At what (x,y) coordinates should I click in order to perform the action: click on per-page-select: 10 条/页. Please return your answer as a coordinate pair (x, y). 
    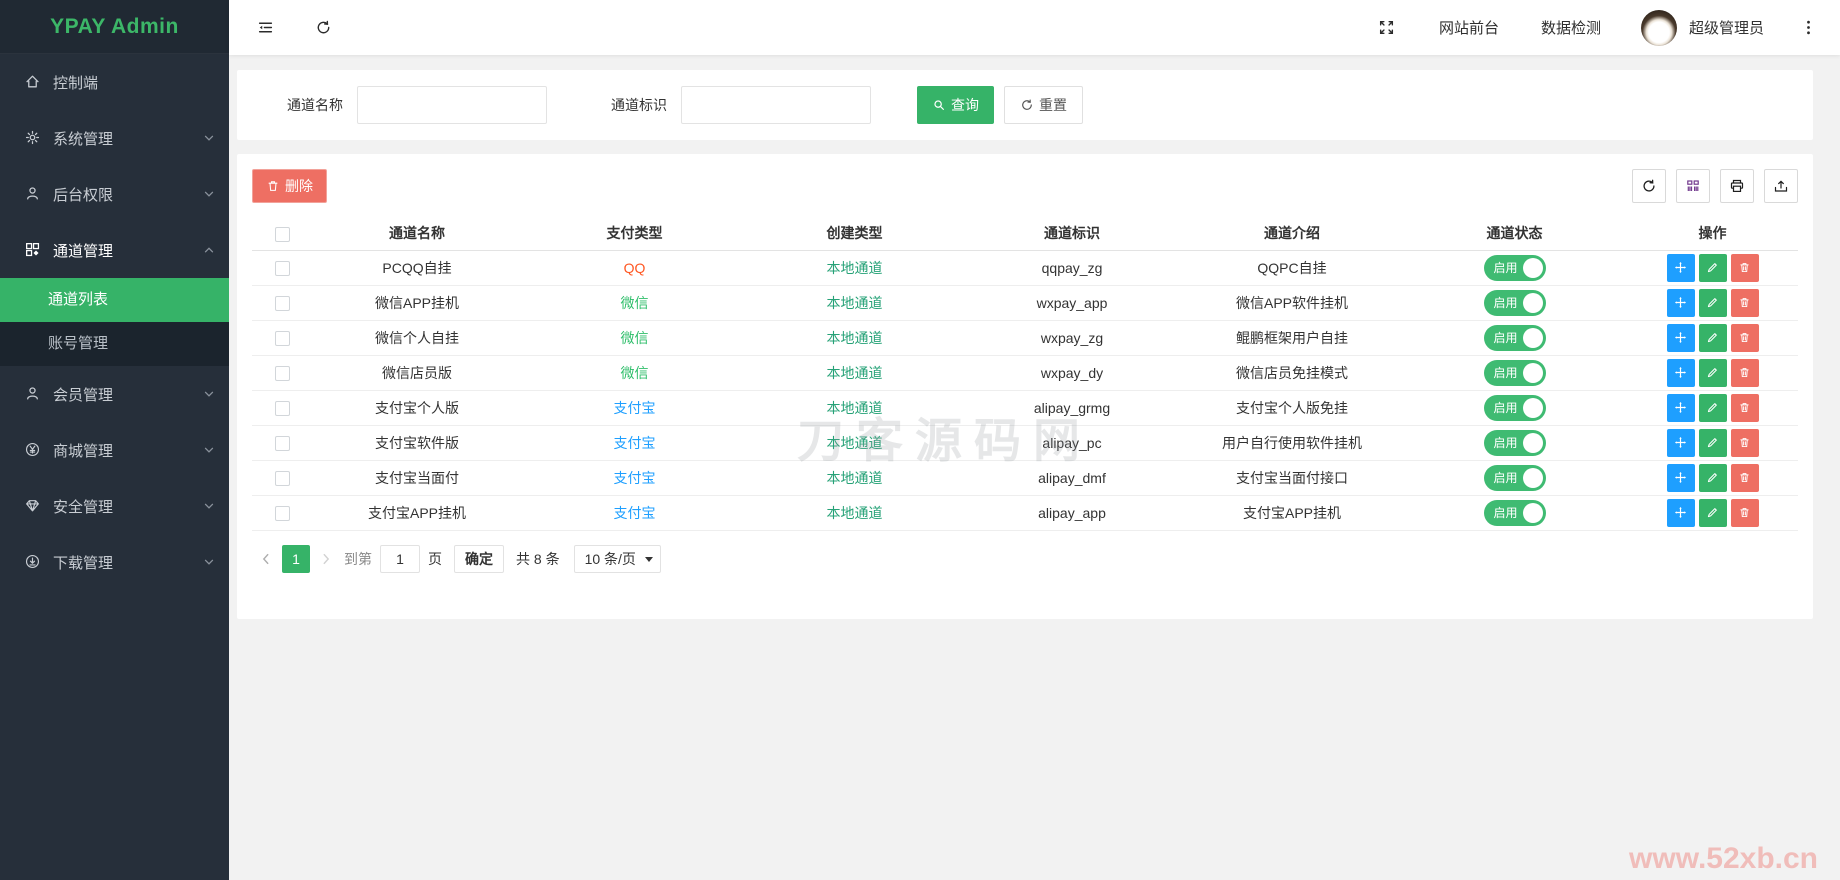
    Looking at the image, I should click on (617, 558).